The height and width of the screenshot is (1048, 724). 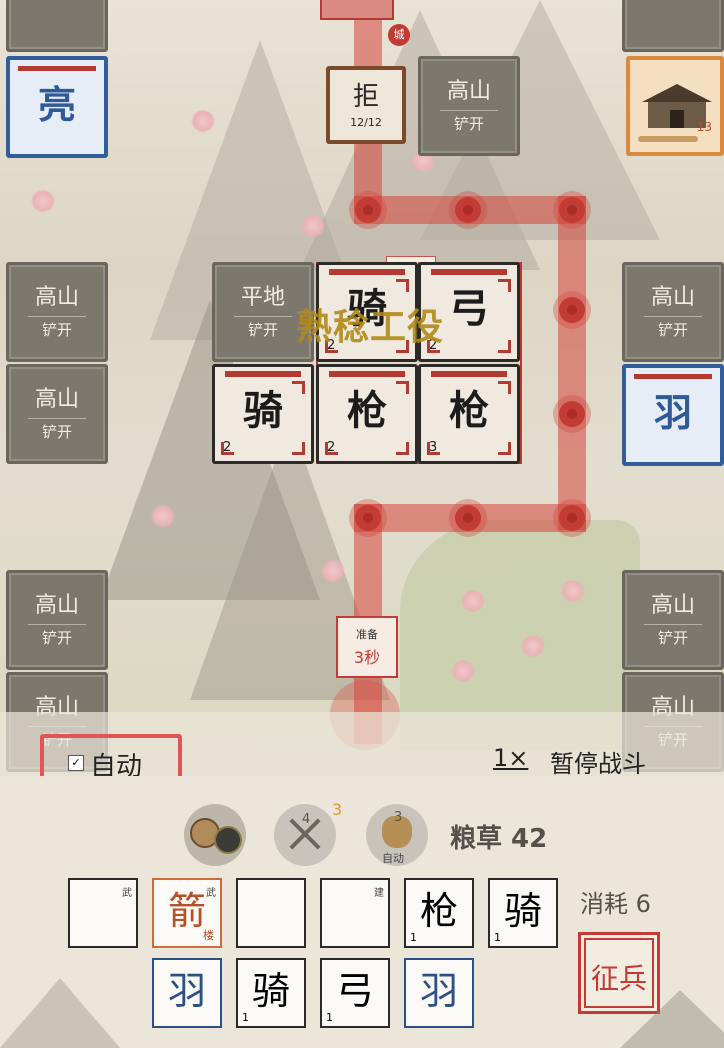 I want to click on pause-battle-button: 暂停战斗, so click(x=598, y=760).